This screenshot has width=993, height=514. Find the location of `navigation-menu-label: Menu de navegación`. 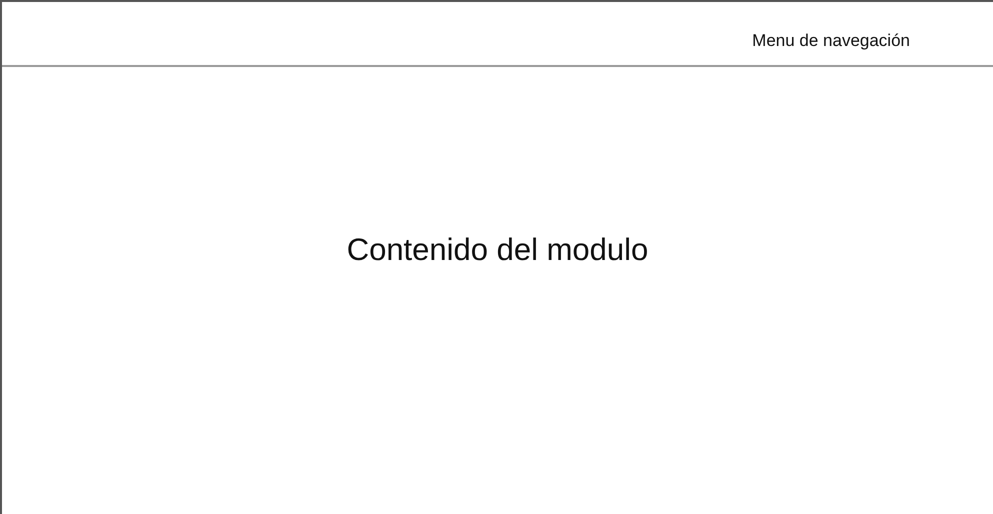

navigation-menu-label: Menu de navegación is located at coordinates (831, 40).